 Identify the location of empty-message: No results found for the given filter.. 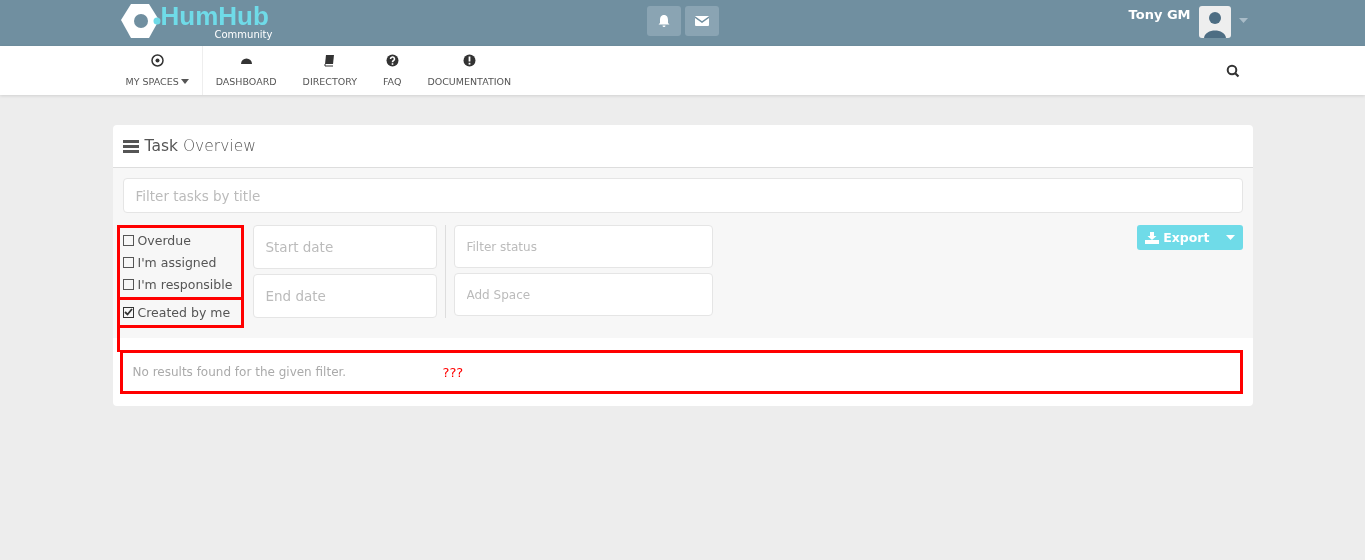
(240, 372).